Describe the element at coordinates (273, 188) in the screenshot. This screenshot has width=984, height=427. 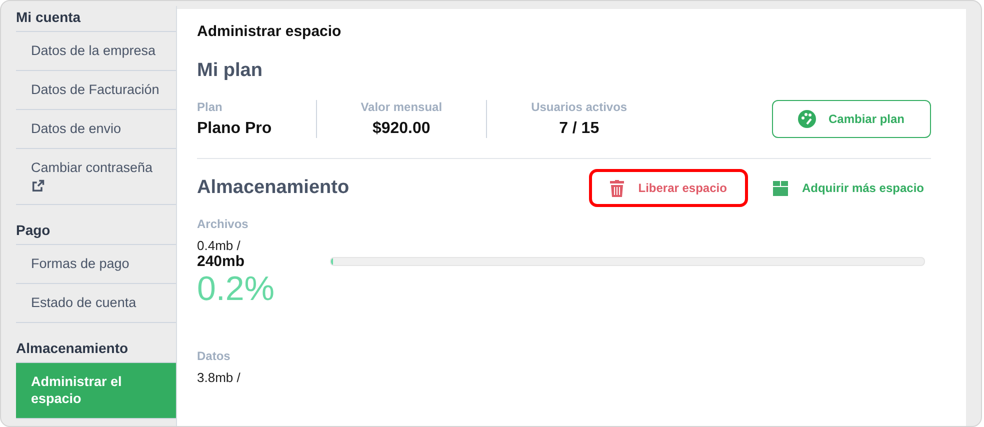
I see `section-heading: Almacenamiento` at that location.